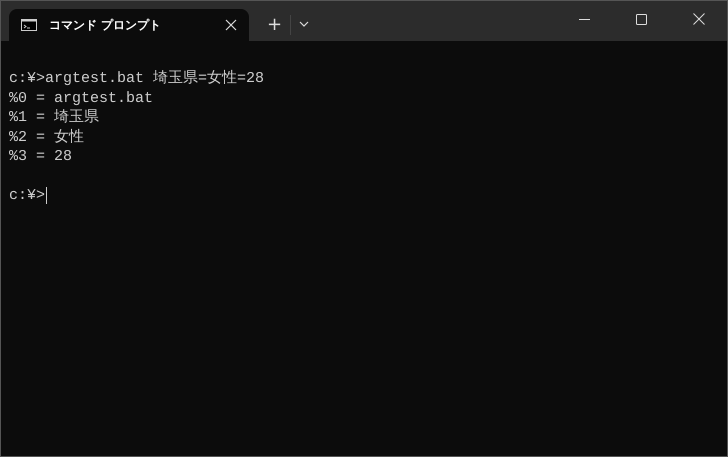 This screenshot has height=457, width=728. Describe the element at coordinates (105, 25) in the screenshot. I see `tab-title: コマンド プロンプト` at that location.